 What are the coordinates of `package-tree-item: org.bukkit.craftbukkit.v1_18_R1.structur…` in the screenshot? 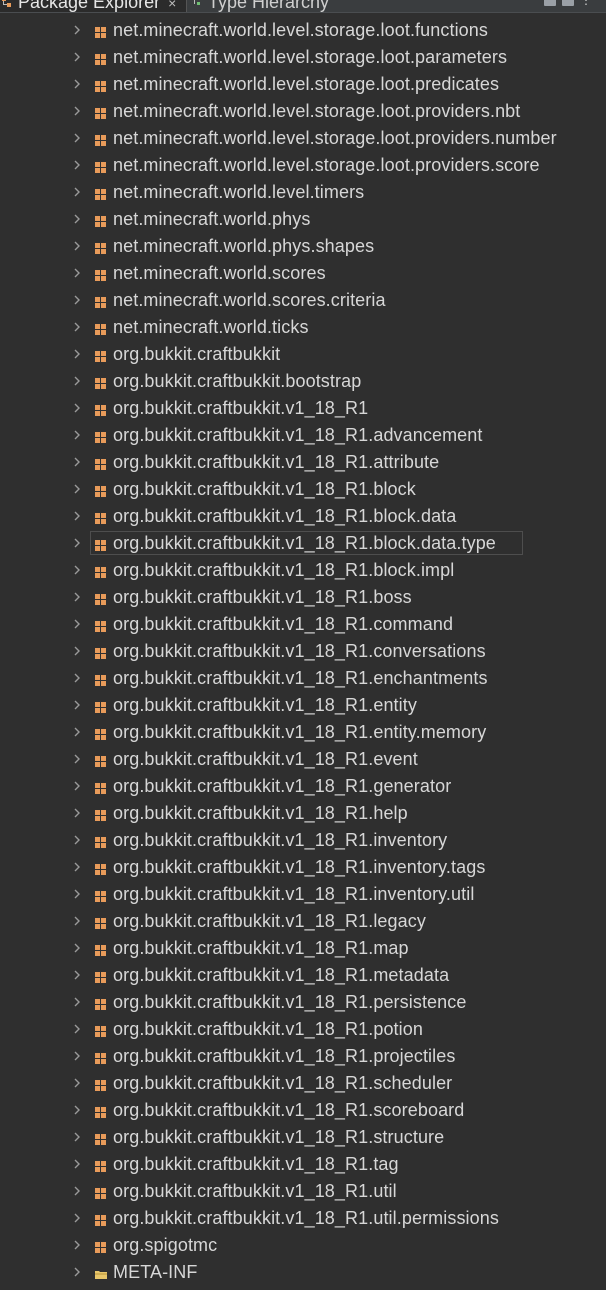 It's located at (303, 1137).